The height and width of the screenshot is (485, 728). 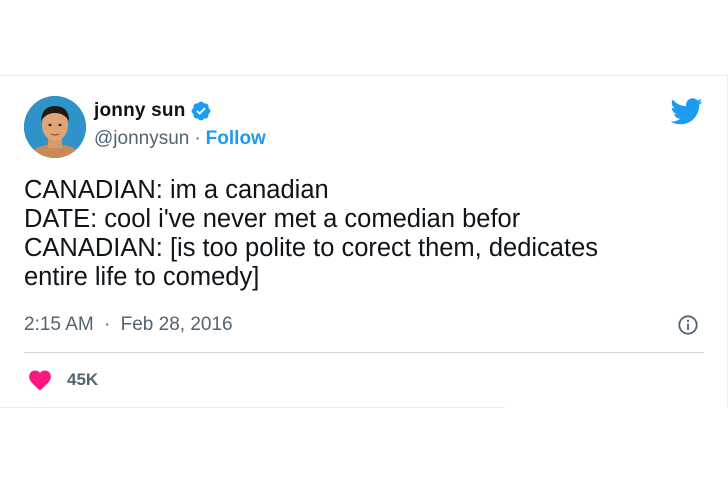 I want to click on author-row: jonny sun, so click(x=153, y=111).